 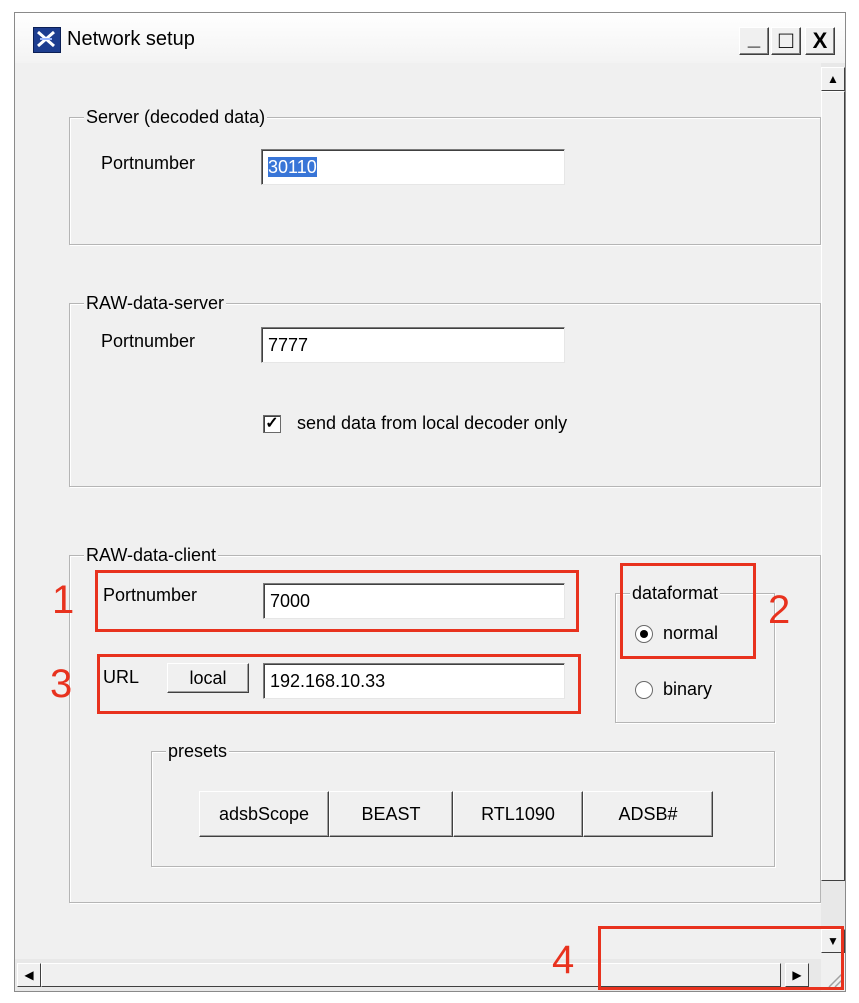 I want to click on presets-label: presets, so click(x=198, y=751).